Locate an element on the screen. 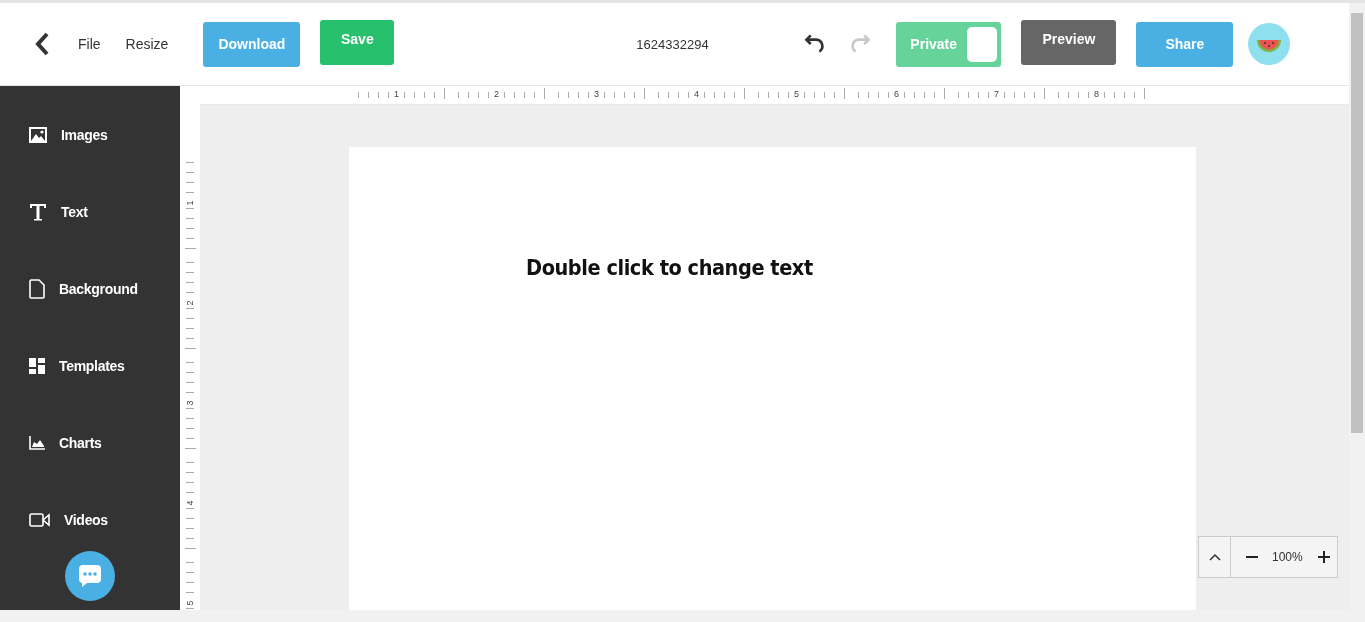 The width and height of the screenshot is (1365, 622). back-chevron-icon is located at coordinates (42, 44).